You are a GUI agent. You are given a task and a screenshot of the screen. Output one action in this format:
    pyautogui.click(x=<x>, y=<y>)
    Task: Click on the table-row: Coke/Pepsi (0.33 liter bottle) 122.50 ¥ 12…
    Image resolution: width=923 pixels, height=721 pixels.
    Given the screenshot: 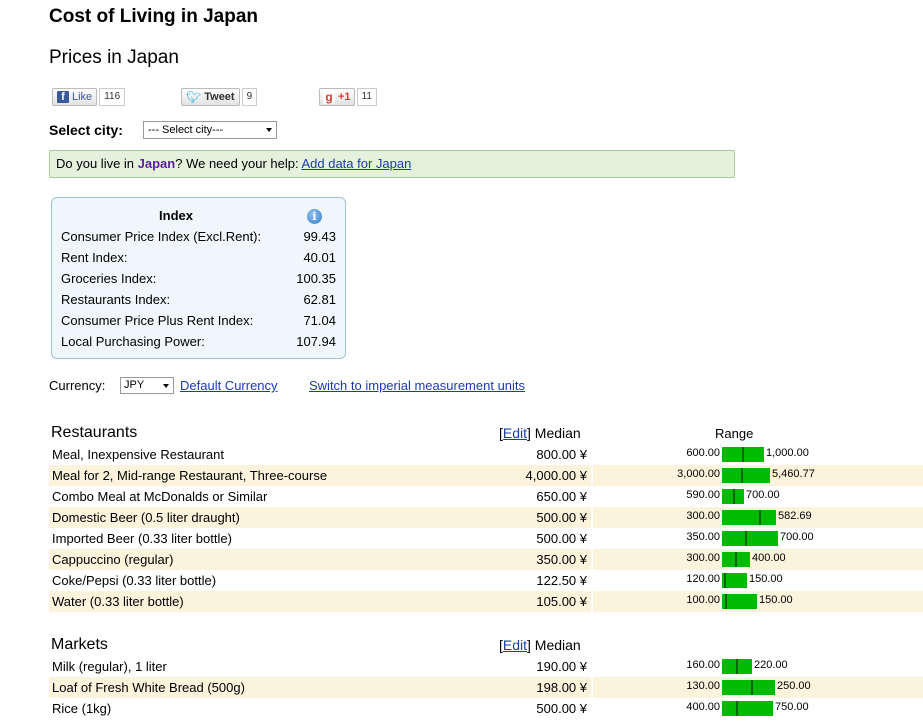 What is the action you would take?
    pyautogui.click(x=486, y=580)
    